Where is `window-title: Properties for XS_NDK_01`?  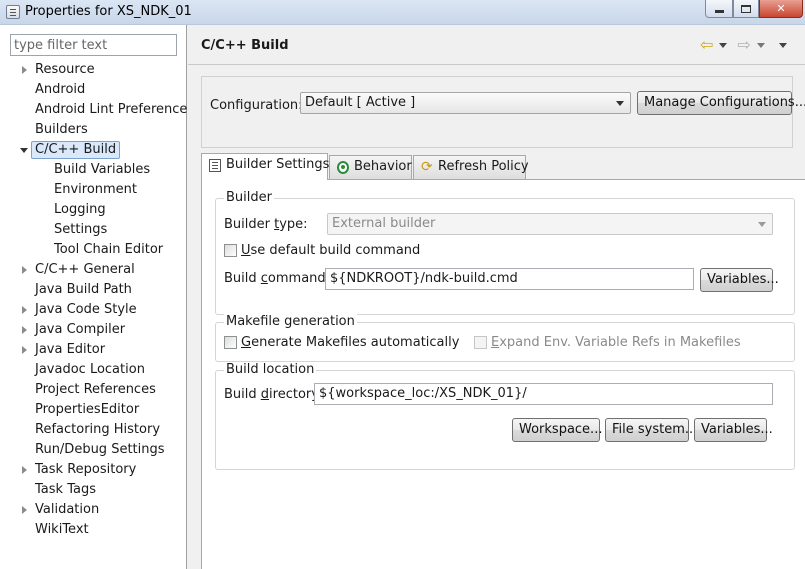
window-title: Properties for XS_NDK_01 is located at coordinates (108, 11).